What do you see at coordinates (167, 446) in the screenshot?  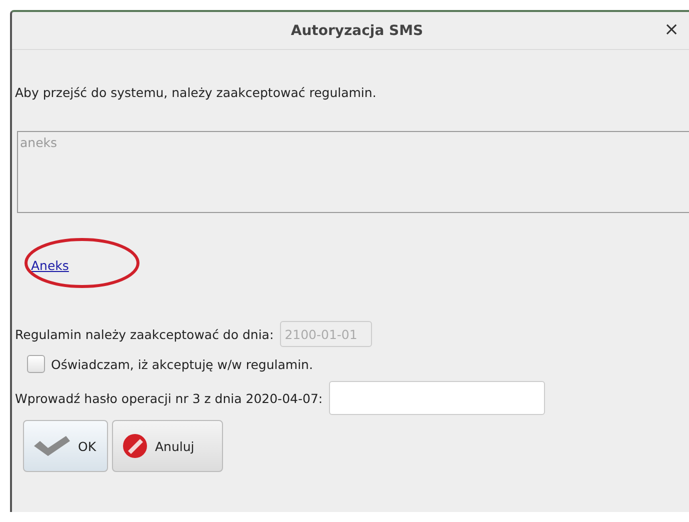 I see `cancel-button: Anuluj` at bounding box center [167, 446].